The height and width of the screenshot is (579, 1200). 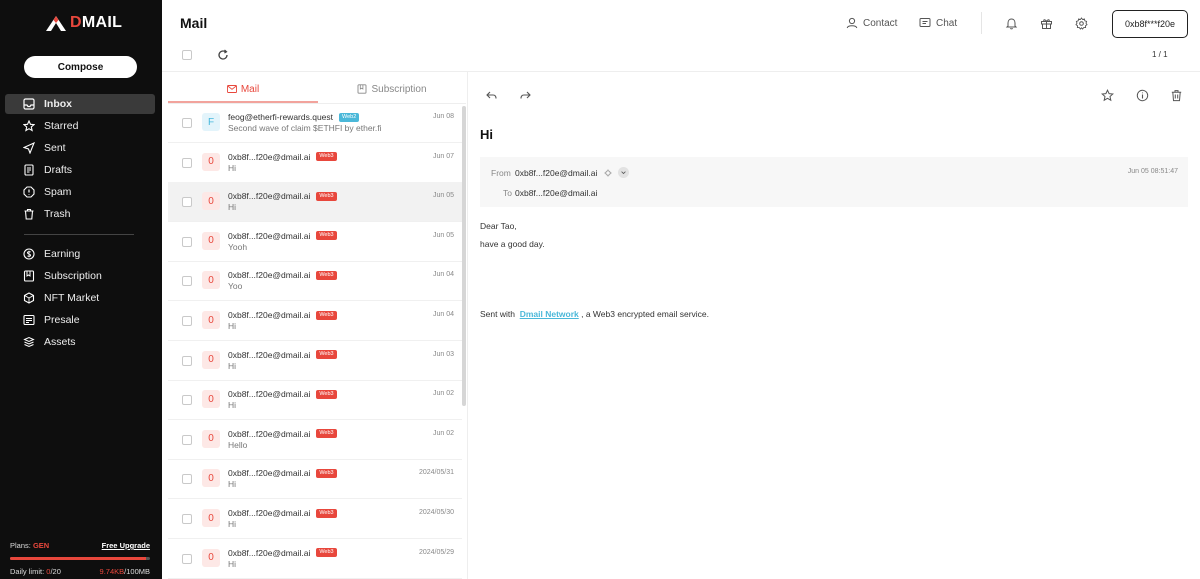 I want to click on sidebar-item-subscription: Subscription, so click(x=80, y=276).